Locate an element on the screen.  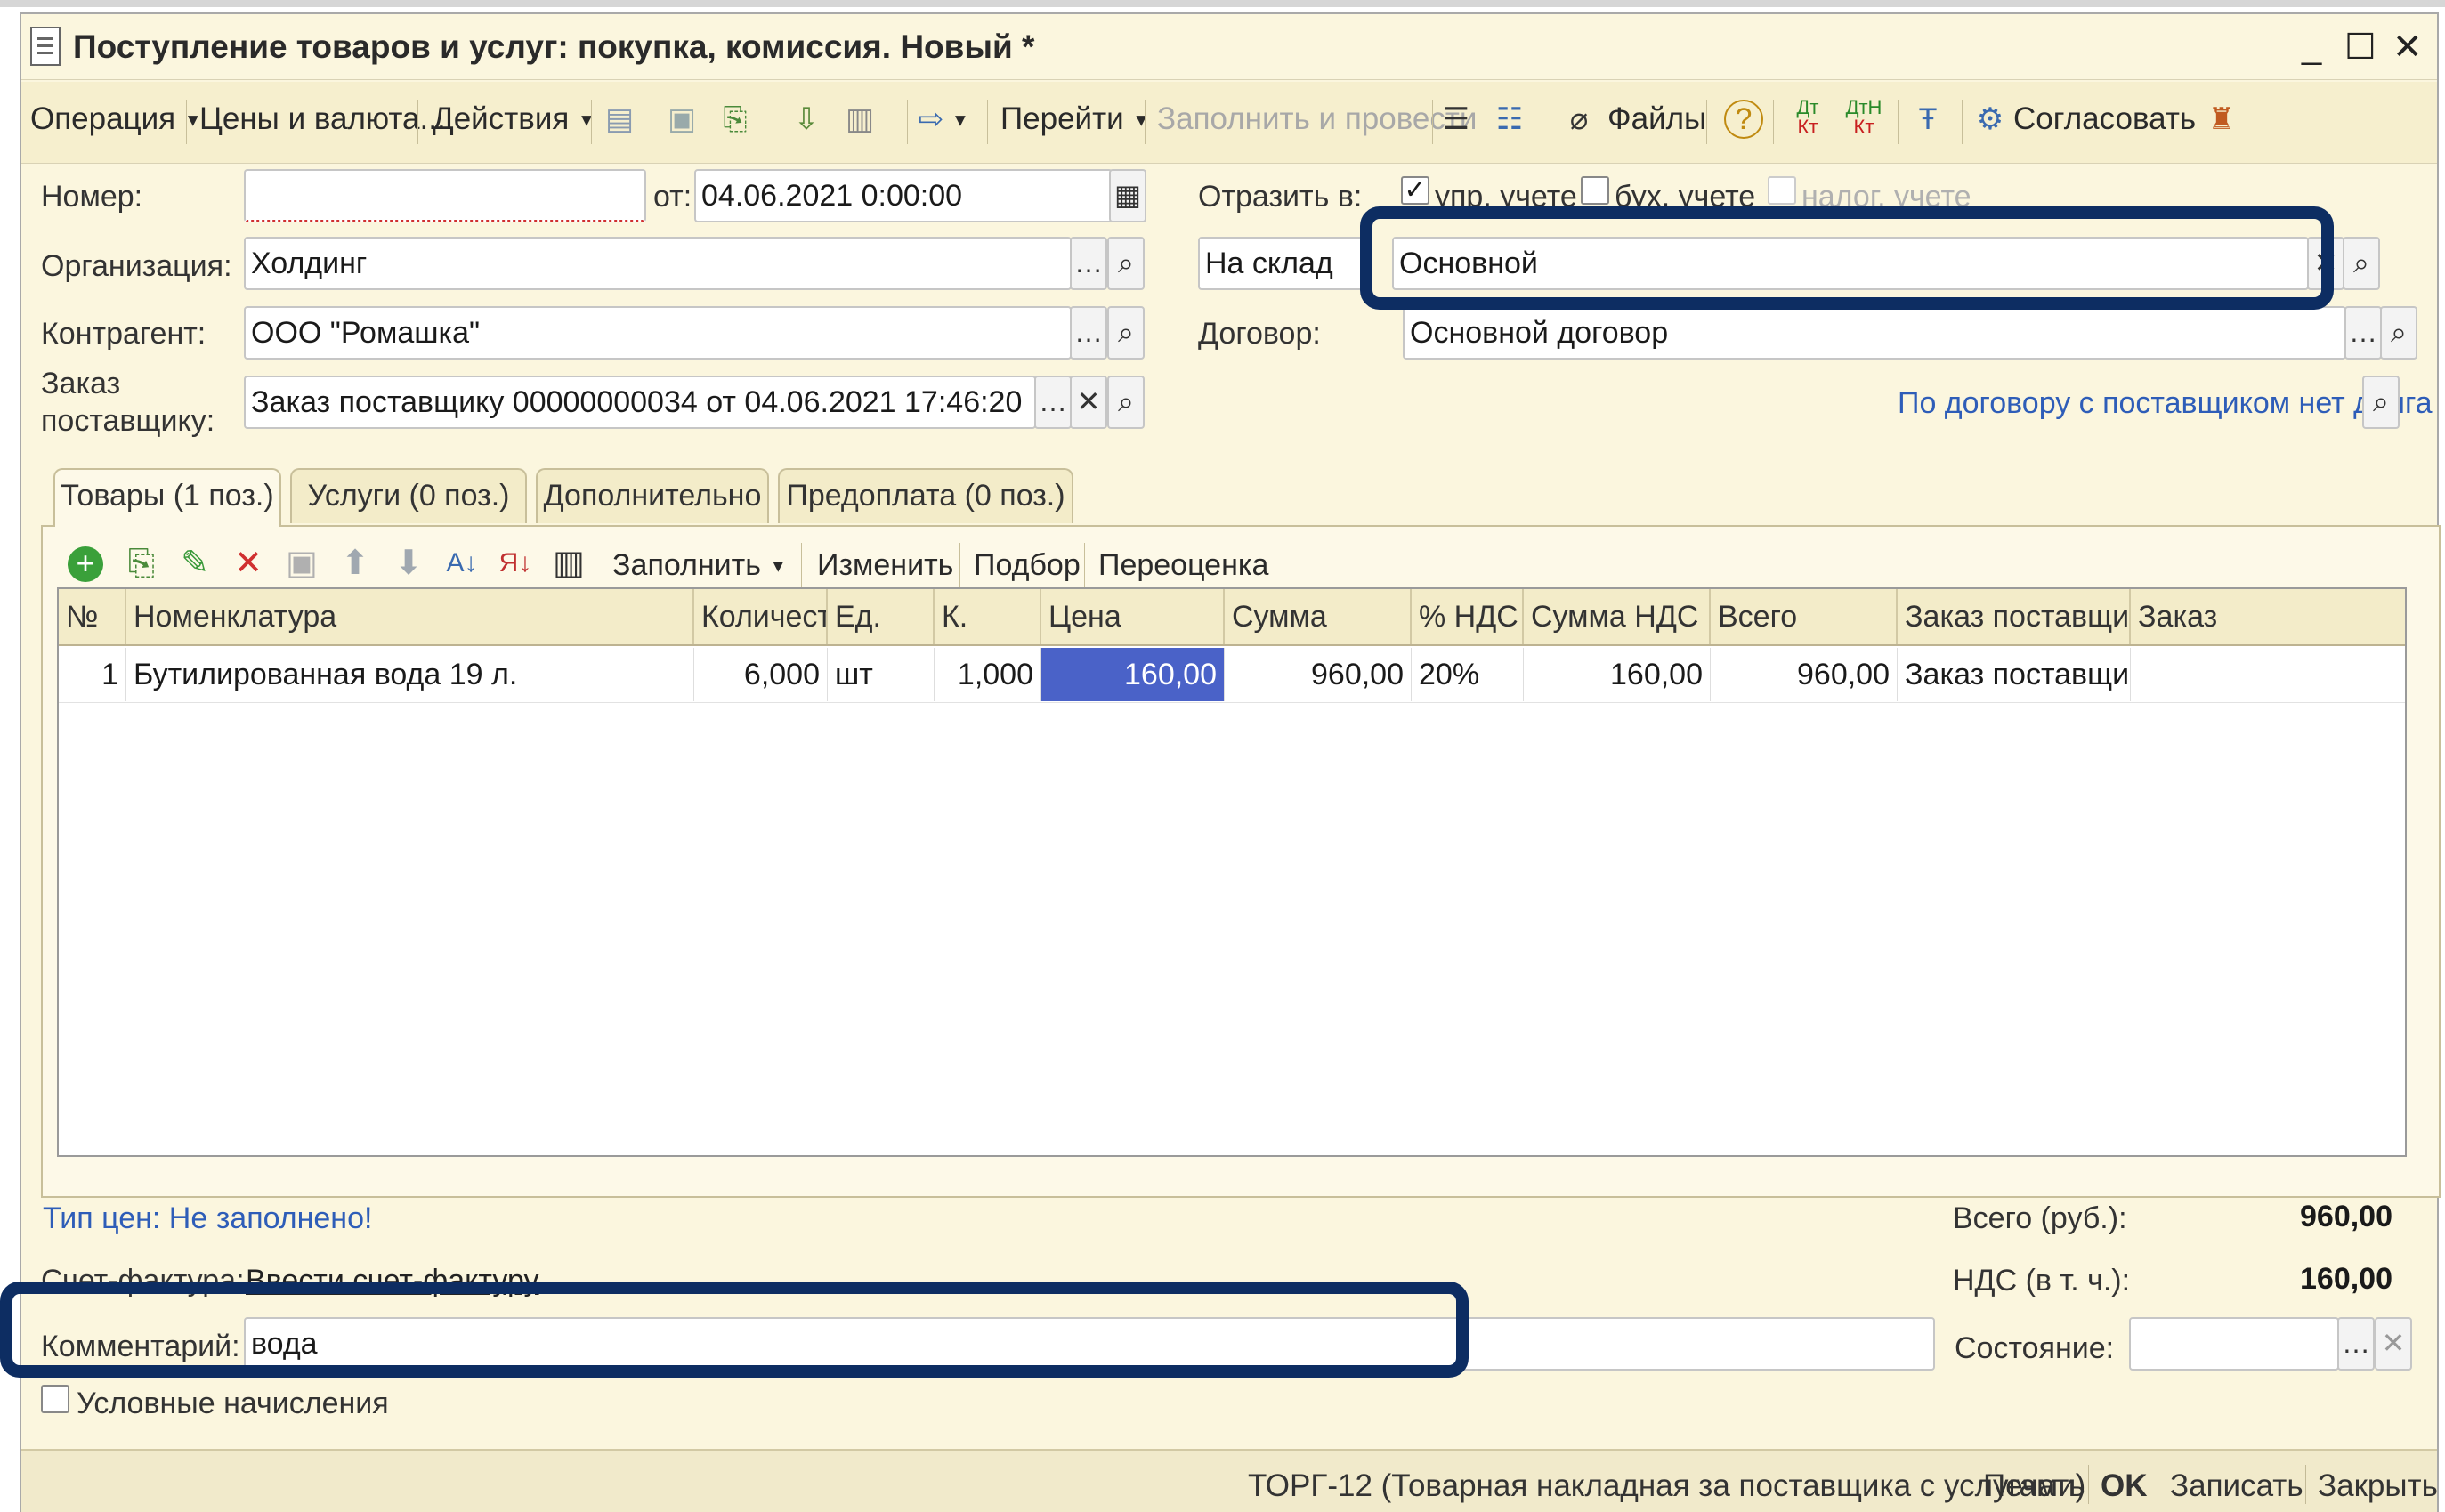
contract-search-icon: ⌕ is located at coordinates (2398, 333).